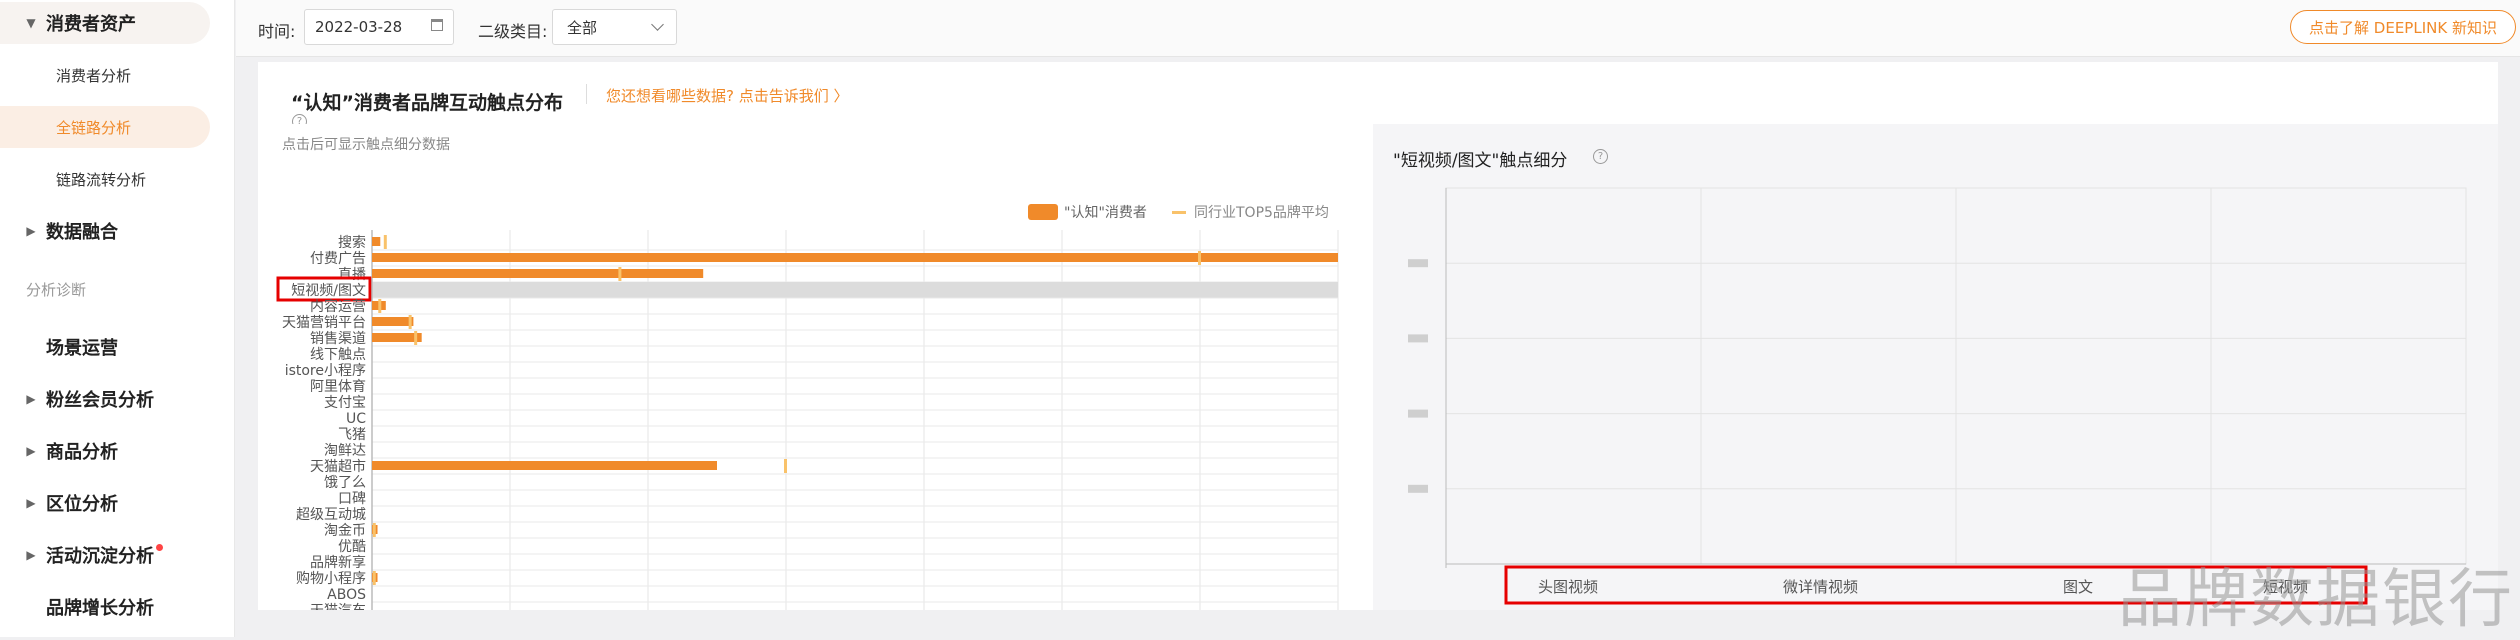 The height and width of the screenshot is (640, 2520). I want to click on sidebar-item-fan-member-analysis: ▶ 粉丝会员分析, so click(105, 399).